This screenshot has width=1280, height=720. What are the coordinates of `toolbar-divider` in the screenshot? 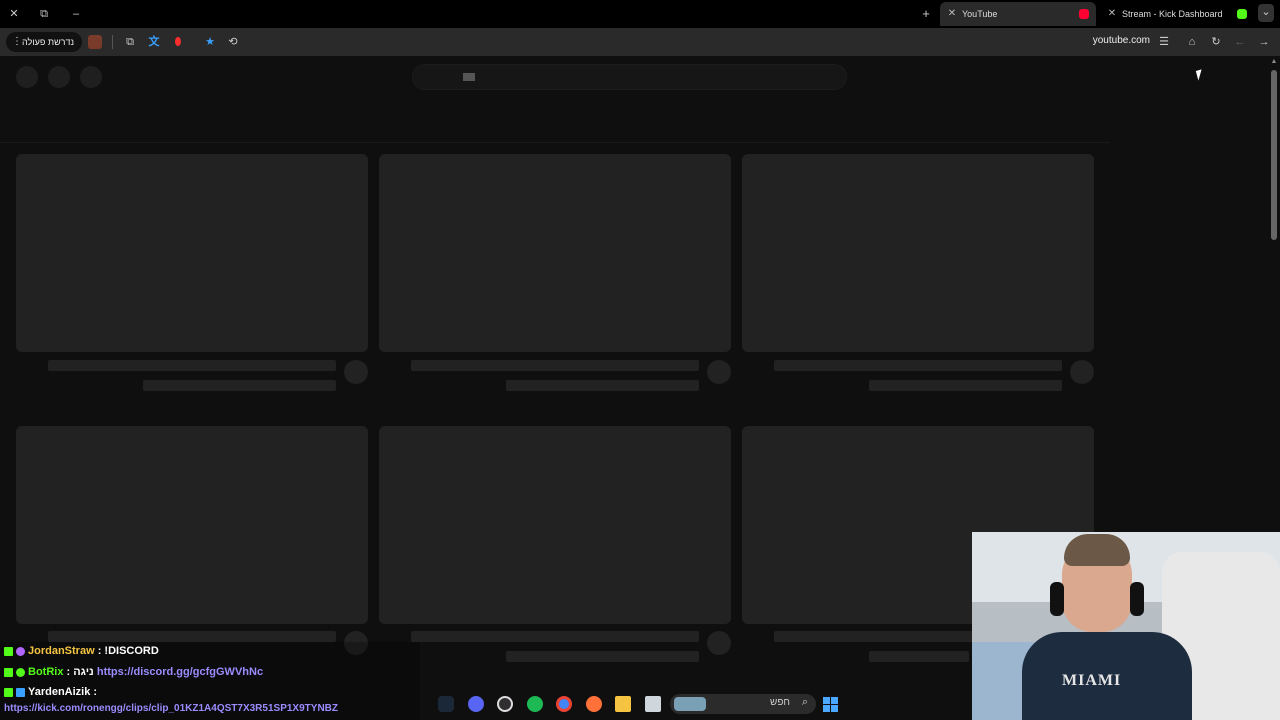 It's located at (112, 42).